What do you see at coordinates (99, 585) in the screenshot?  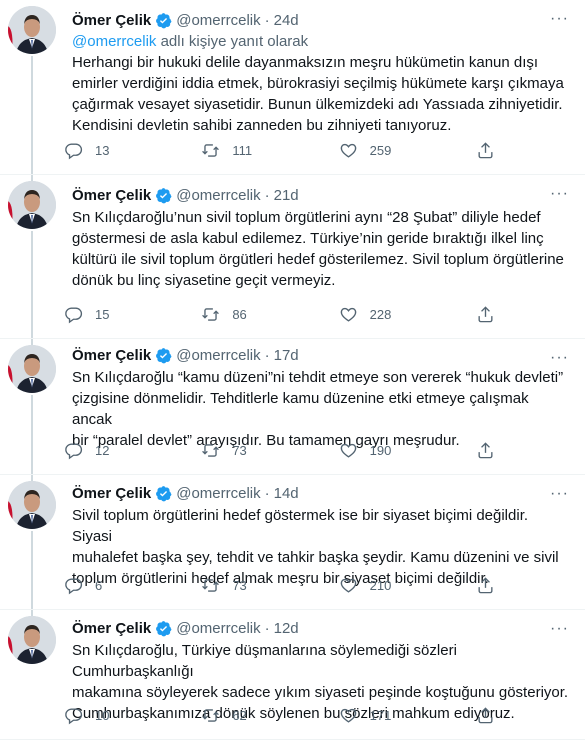 I see `reply-count: 6` at bounding box center [99, 585].